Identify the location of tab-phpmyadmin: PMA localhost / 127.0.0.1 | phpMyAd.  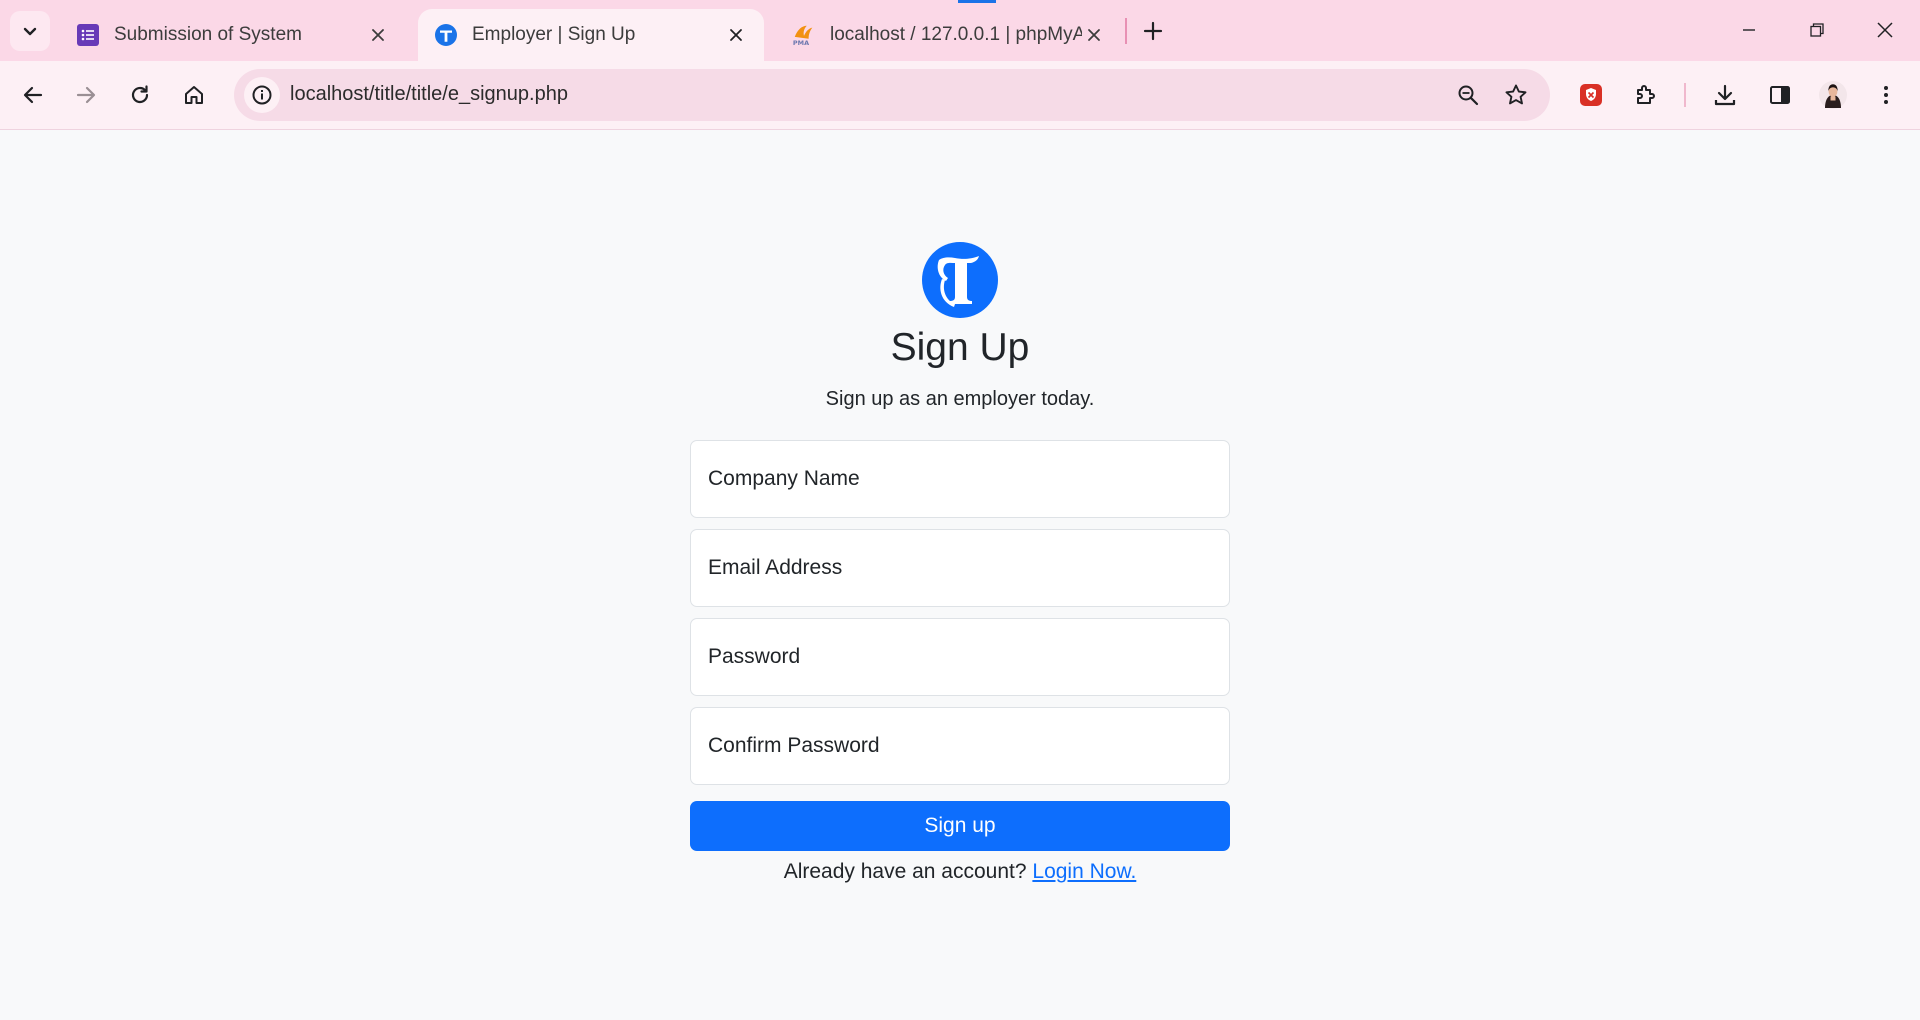
(949, 35).